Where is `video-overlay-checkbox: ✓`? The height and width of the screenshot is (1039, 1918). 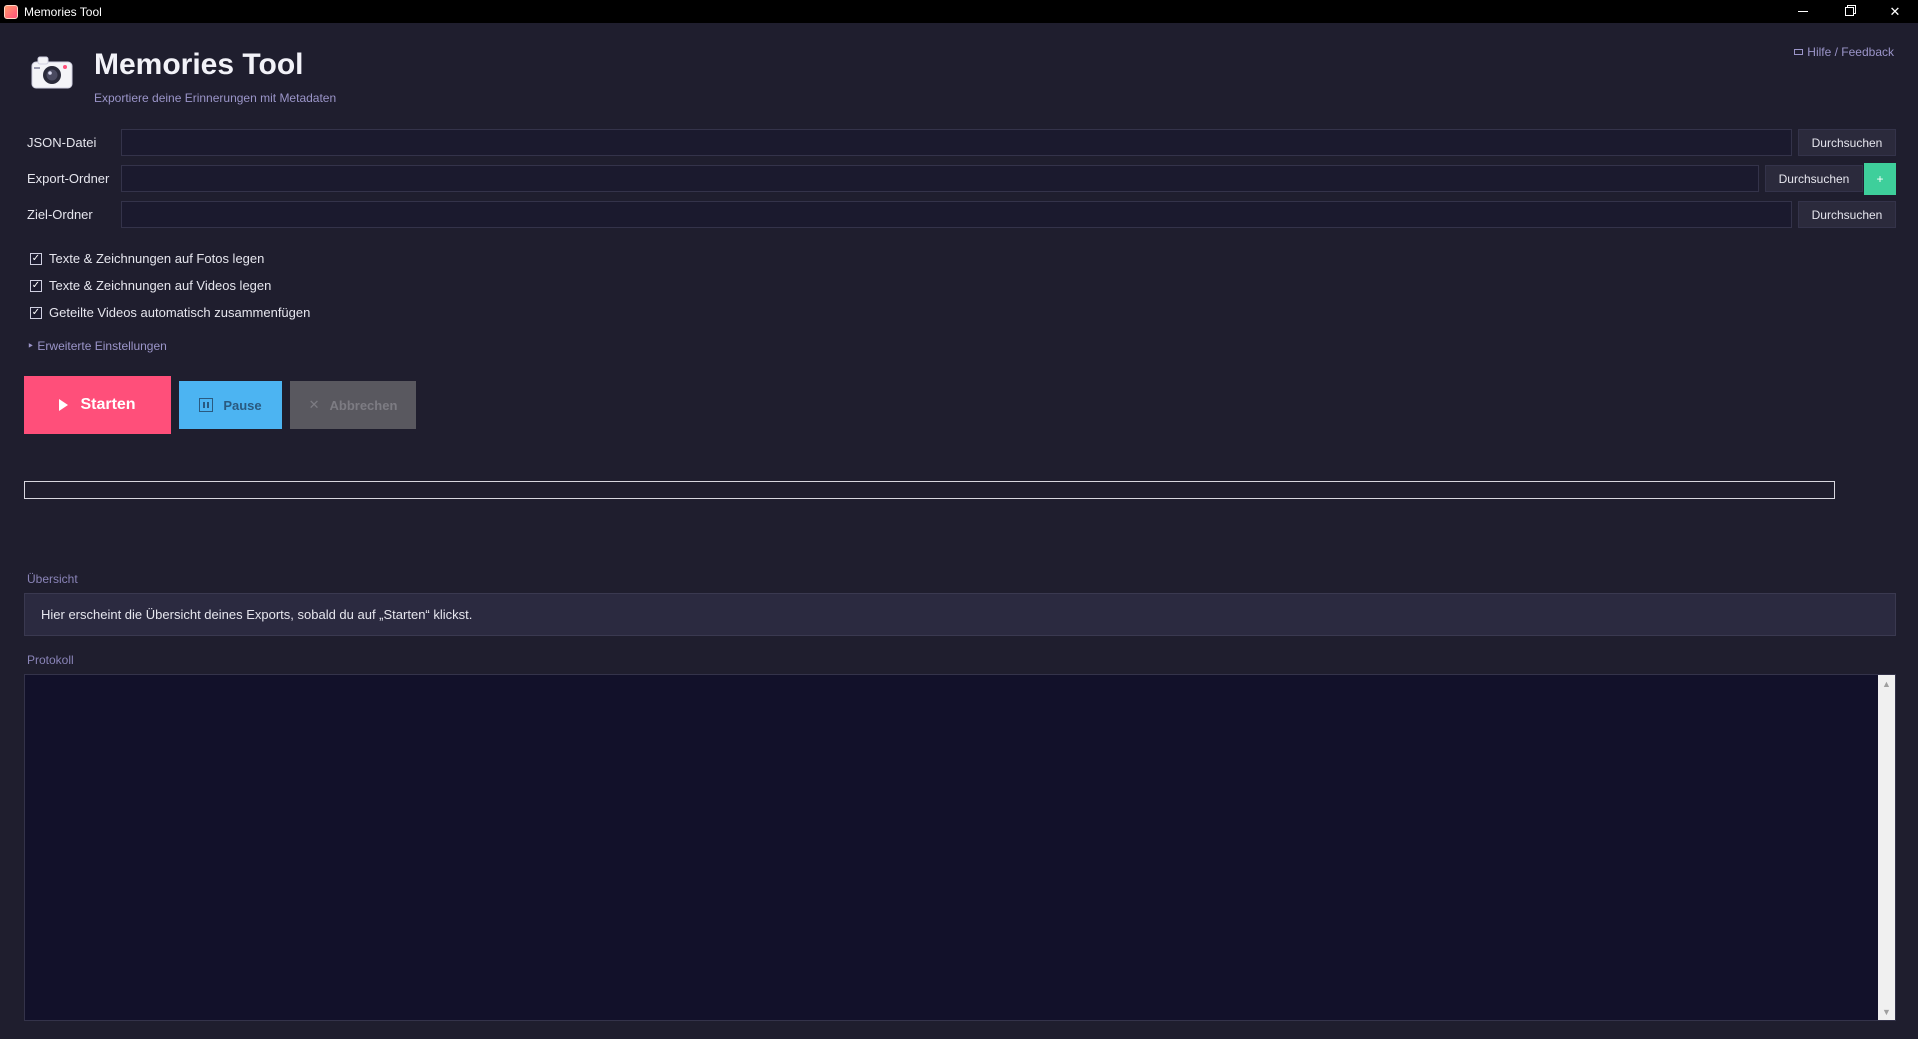 video-overlay-checkbox: ✓ is located at coordinates (36, 285).